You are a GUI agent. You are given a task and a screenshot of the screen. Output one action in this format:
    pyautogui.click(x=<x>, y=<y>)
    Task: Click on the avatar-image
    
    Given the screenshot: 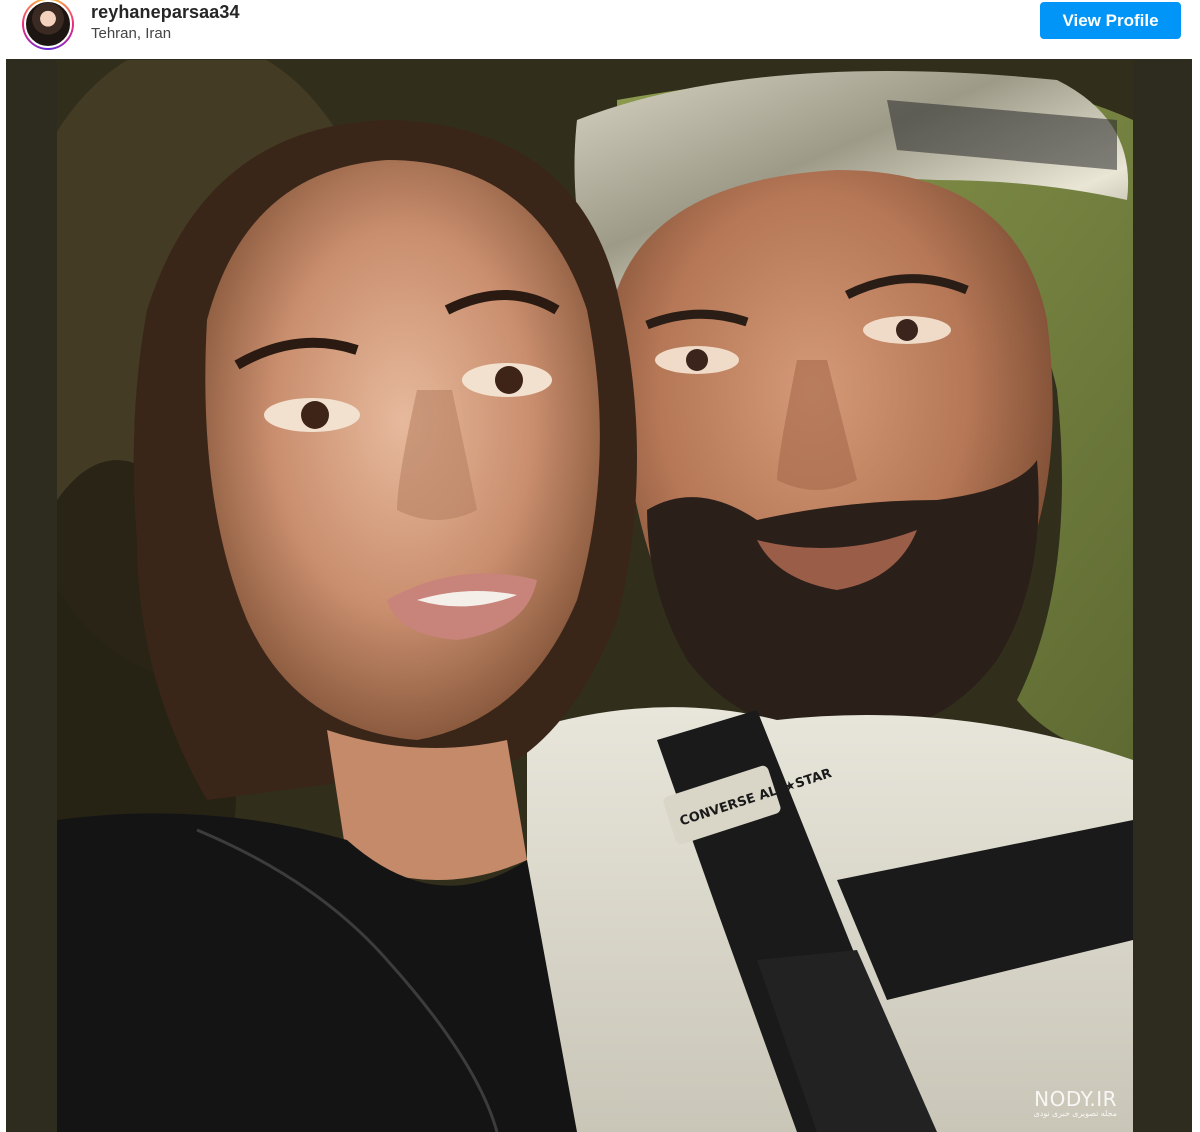 What is the action you would take?
    pyautogui.click(x=48, y=24)
    